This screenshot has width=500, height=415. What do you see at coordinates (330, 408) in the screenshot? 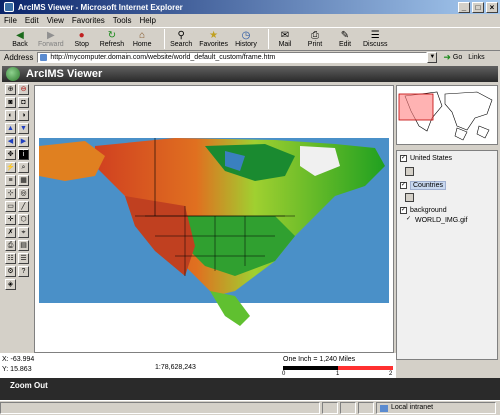
I see `status-cell` at bounding box center [330, 408].